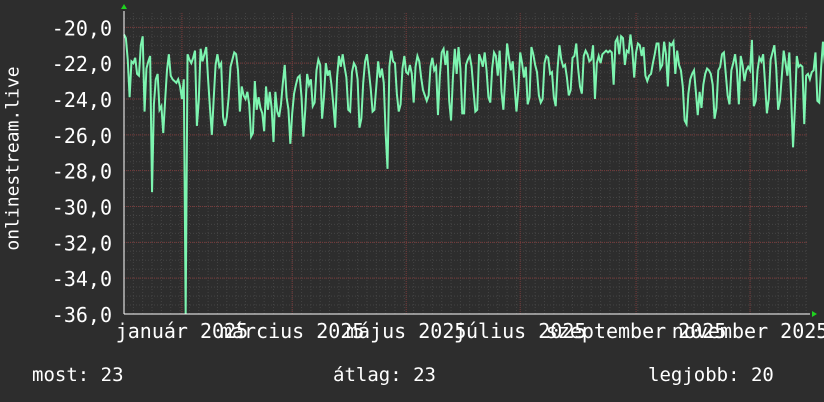 This screenshot has height=402, width=824. Describe the element at coordinates (82, 279) in the screenshot. I see `y-tick-label: -34,0` at that location.